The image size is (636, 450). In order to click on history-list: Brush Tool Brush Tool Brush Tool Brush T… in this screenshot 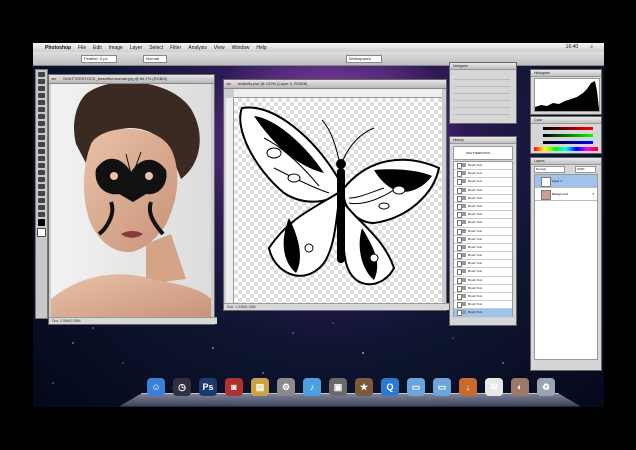, I will do `click(483, 239)`.